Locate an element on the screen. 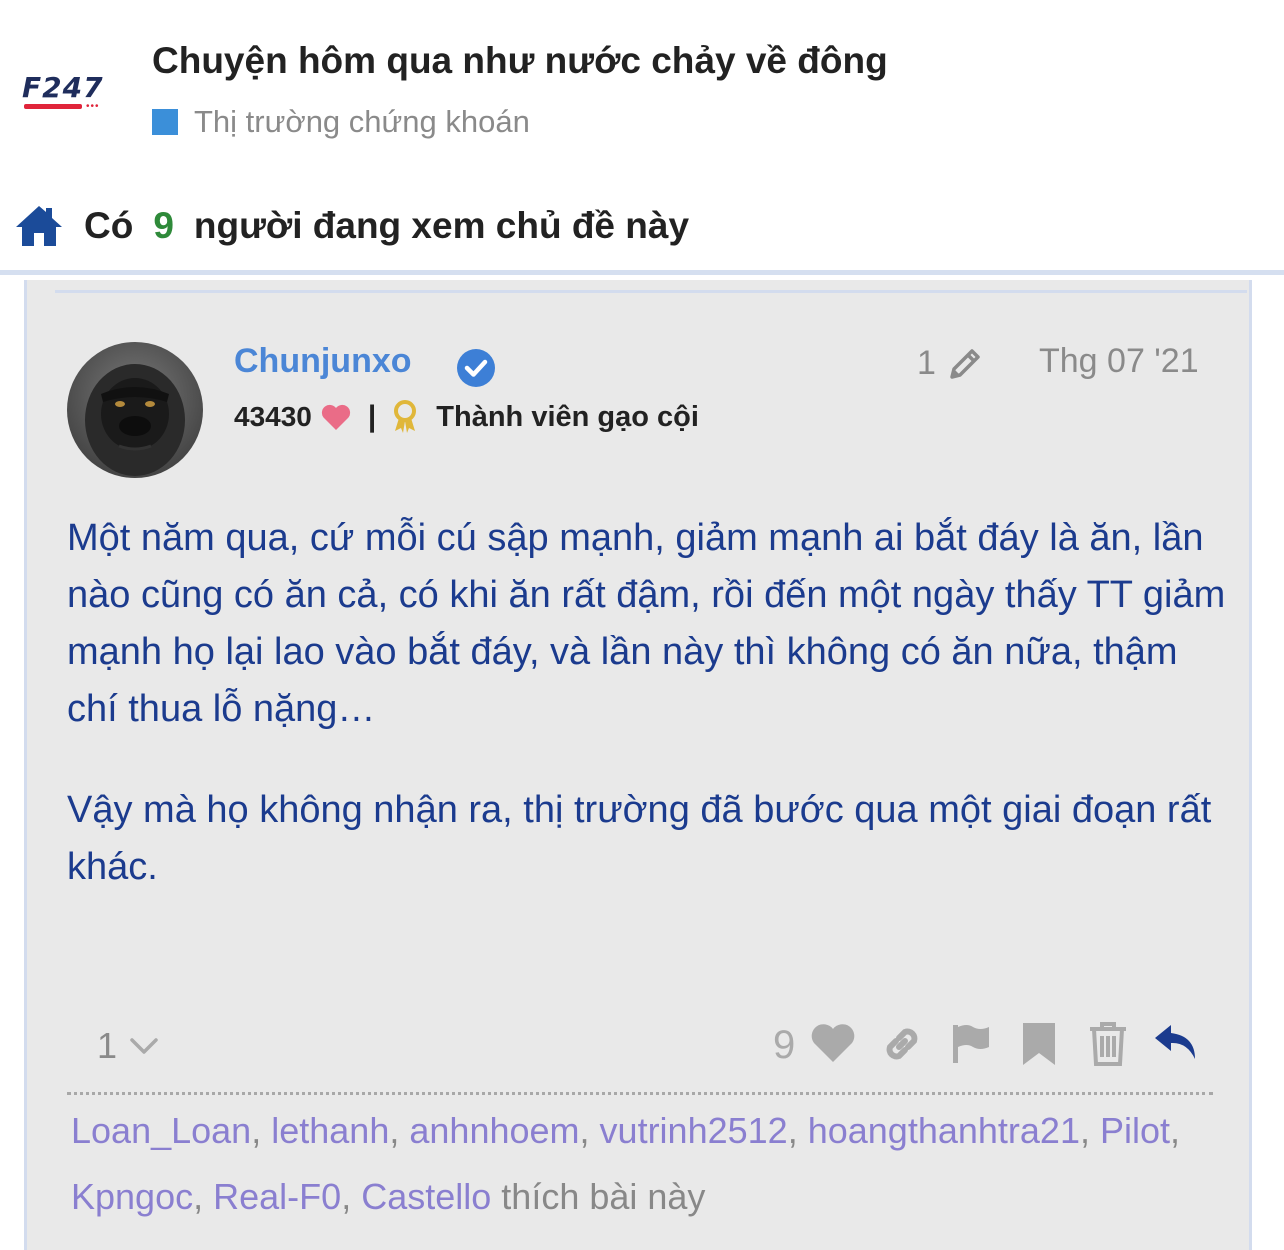 This screenshot has width=1284, height=1250. viewers-banner: Có 9 người đang xem chủ đề này is located at coordinates (351, 226).